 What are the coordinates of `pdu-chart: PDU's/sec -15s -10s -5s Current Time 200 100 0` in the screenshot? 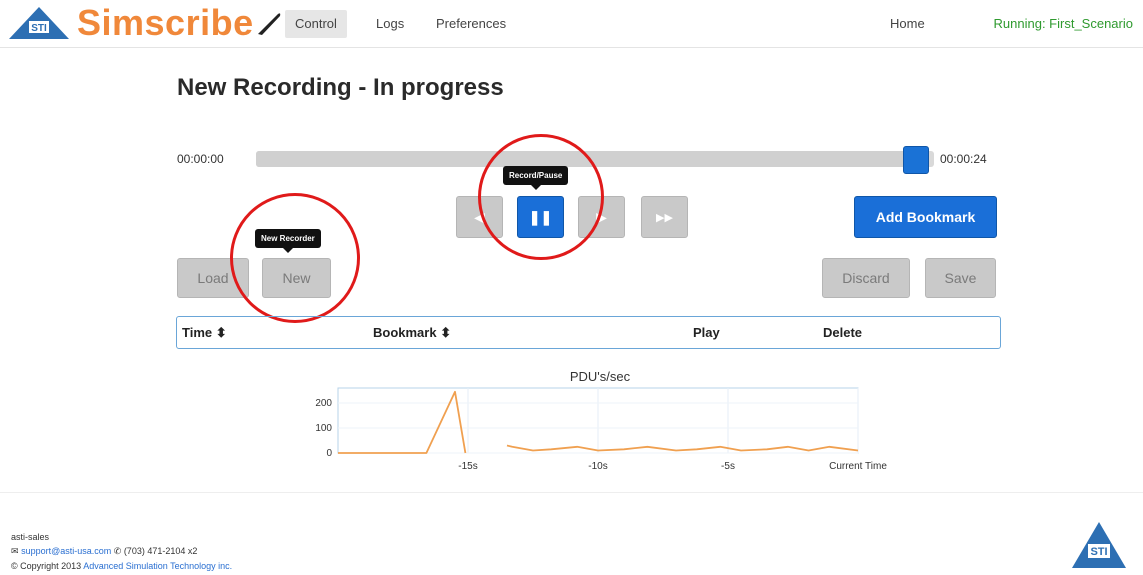 It's located at (600, 422).